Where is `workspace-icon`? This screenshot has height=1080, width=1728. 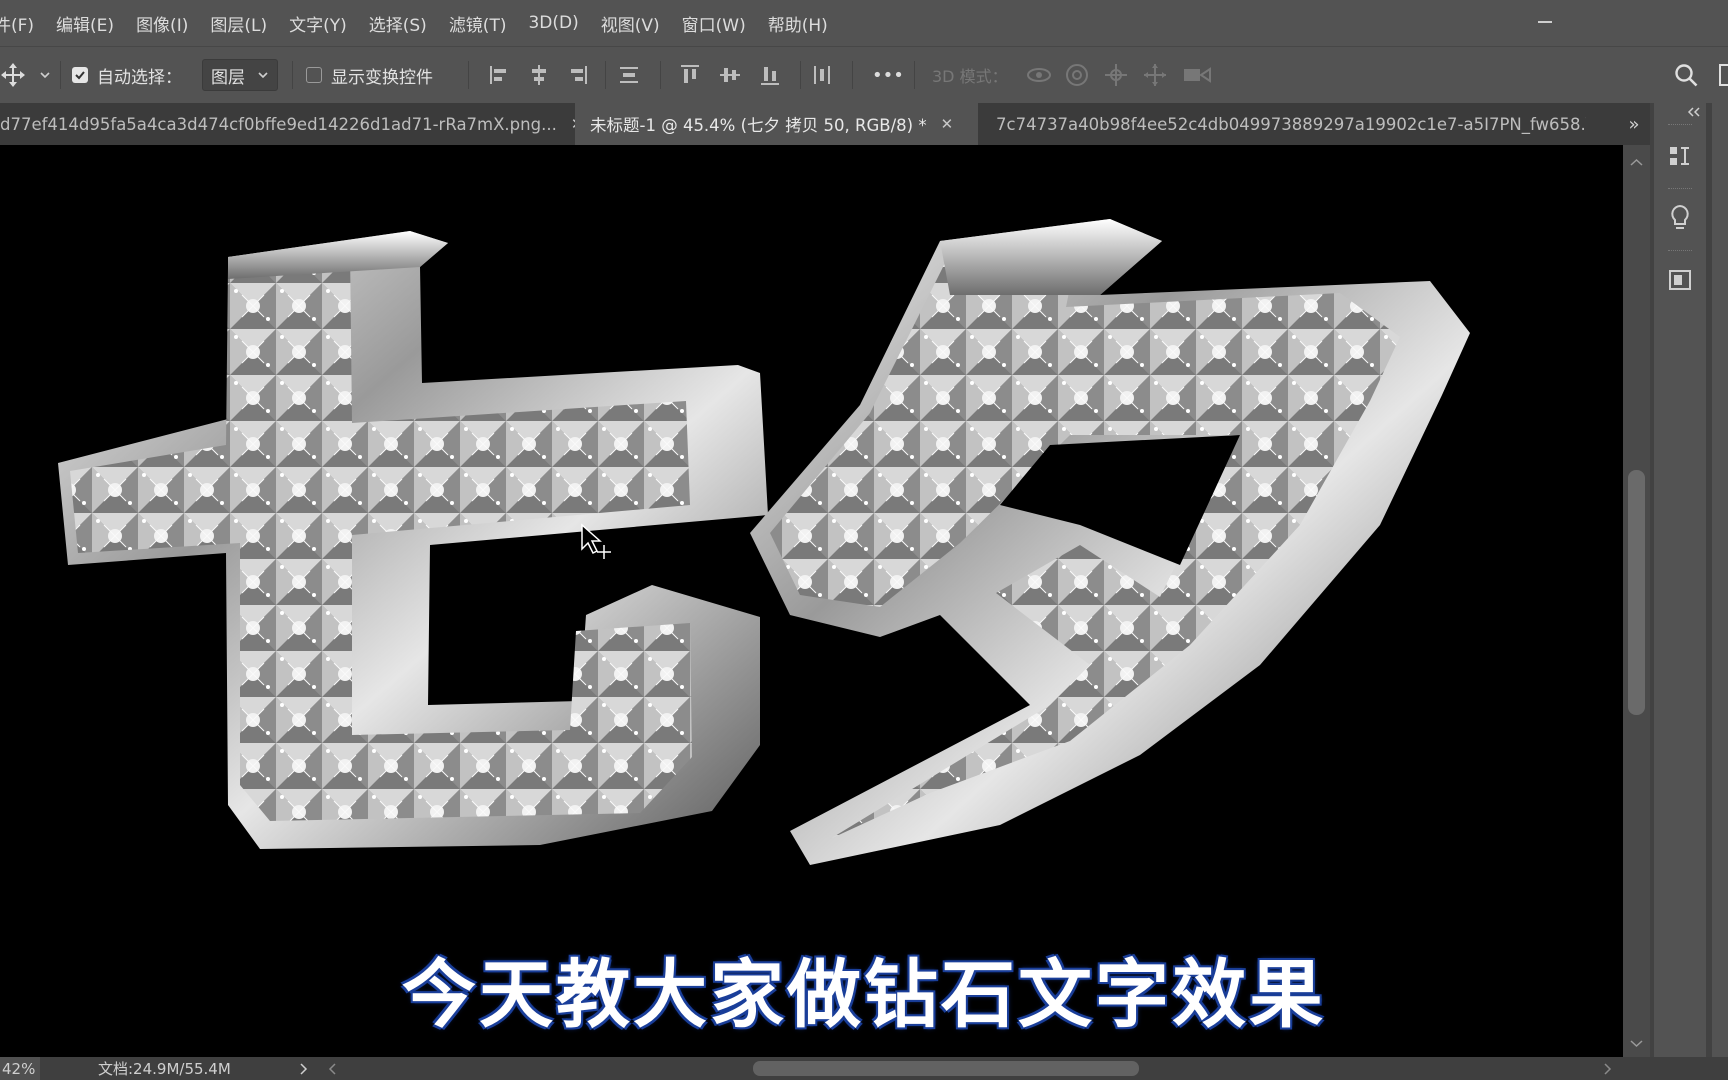 workspace-icon is located at coordinates (1723, 75).